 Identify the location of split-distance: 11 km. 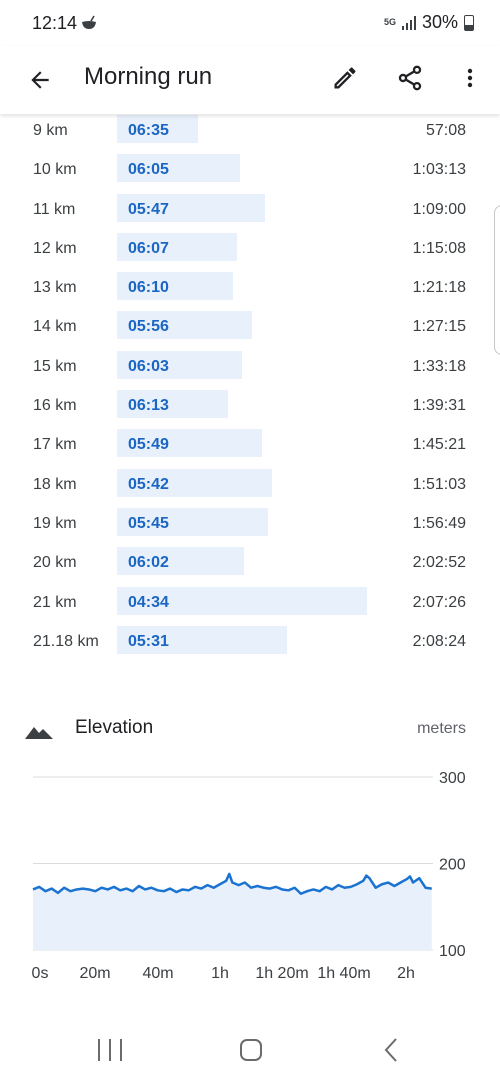
(54, 209).